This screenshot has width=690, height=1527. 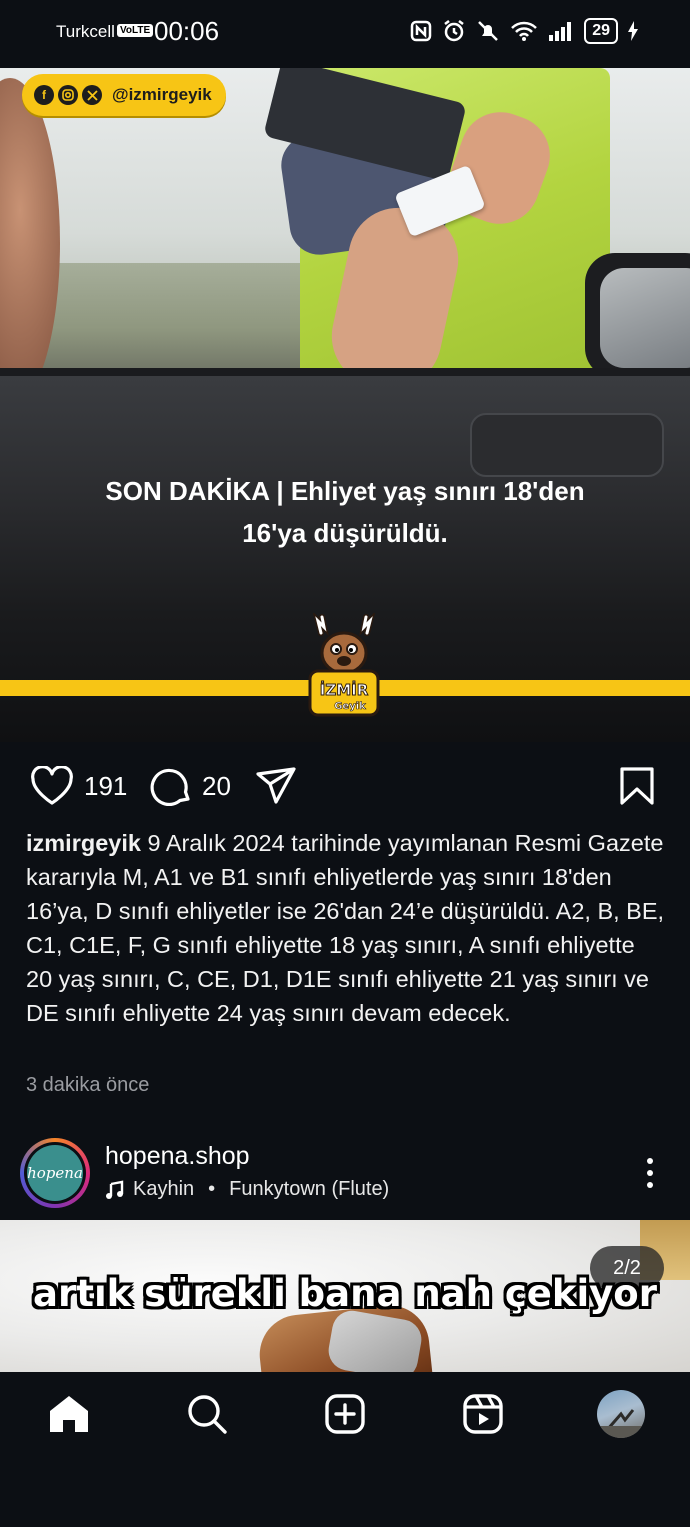 I want to click on post-actions: 191 20, so click(x=345, y=786).